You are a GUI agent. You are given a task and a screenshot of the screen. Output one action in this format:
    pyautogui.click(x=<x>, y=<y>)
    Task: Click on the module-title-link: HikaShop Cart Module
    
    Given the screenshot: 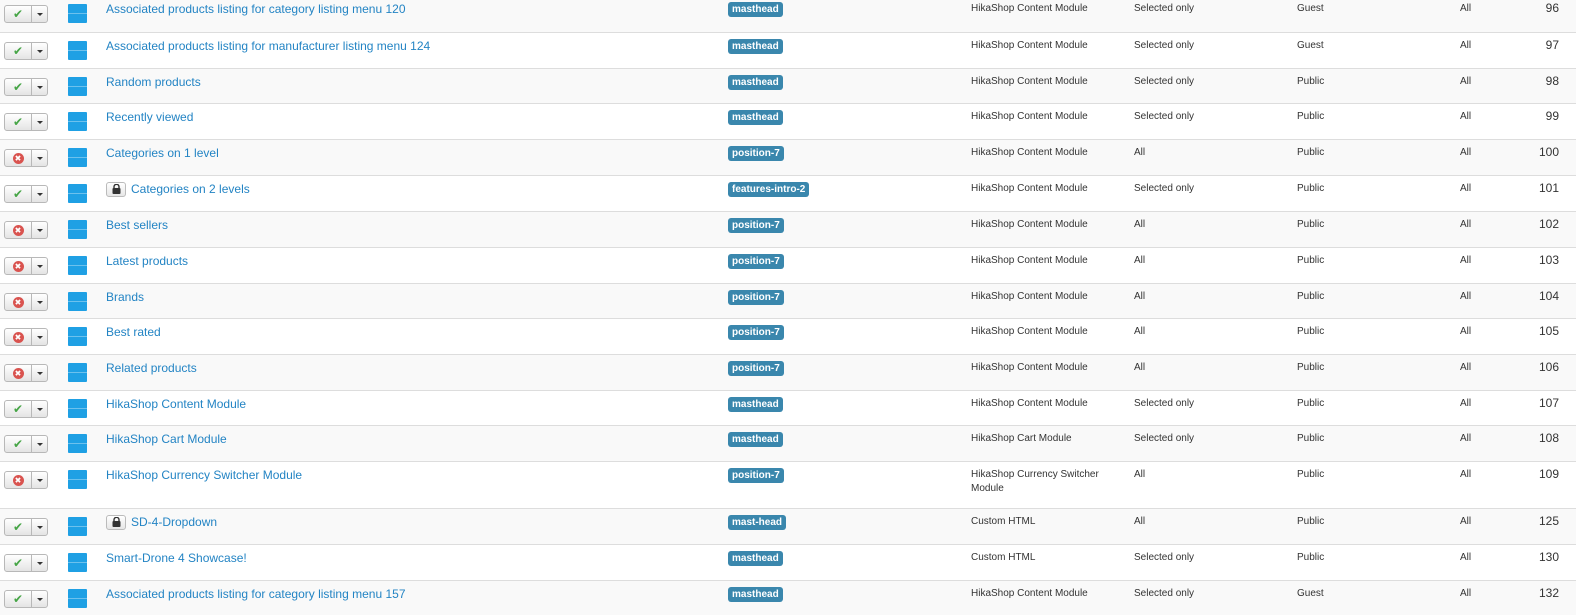 What is the action you would take?
    pyautogui.click(x=166, y=439)
    